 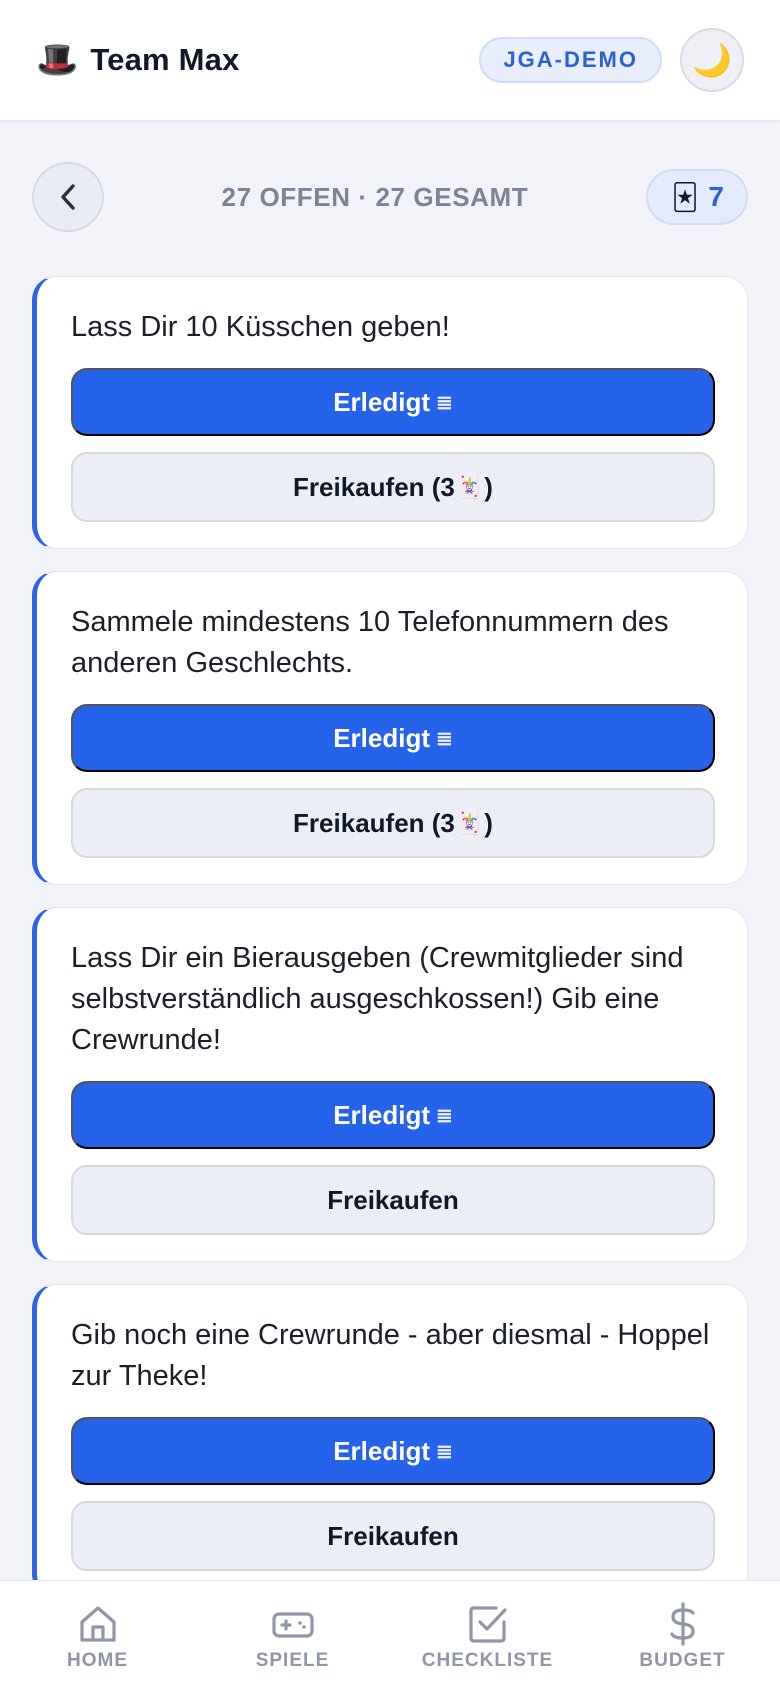 What do you see at coordinates (682, 1660) in the screenshot?
I see `nav-label: BUDGET` at bounding box center [682, 1660].